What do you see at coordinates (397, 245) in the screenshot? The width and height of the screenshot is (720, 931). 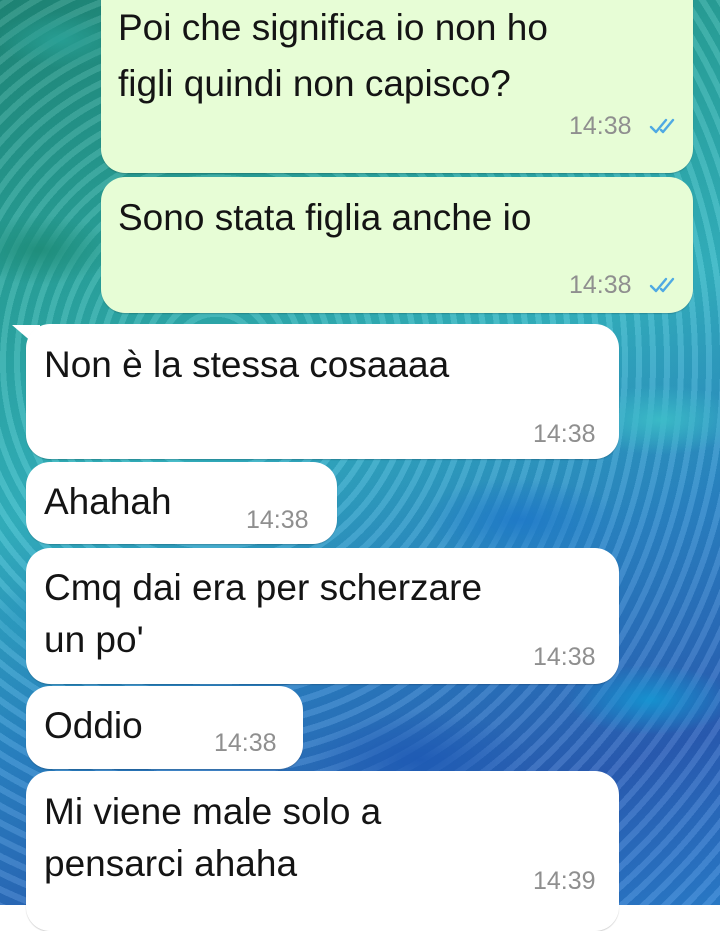 I see `message-bubble-outgoing: Sono stata figlia anche io 14:38` at bounding box center [397, 245].